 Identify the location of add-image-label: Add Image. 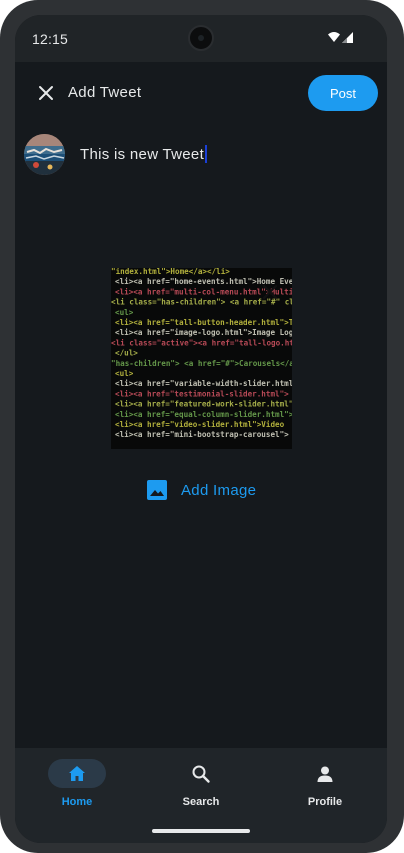
(219, 490).